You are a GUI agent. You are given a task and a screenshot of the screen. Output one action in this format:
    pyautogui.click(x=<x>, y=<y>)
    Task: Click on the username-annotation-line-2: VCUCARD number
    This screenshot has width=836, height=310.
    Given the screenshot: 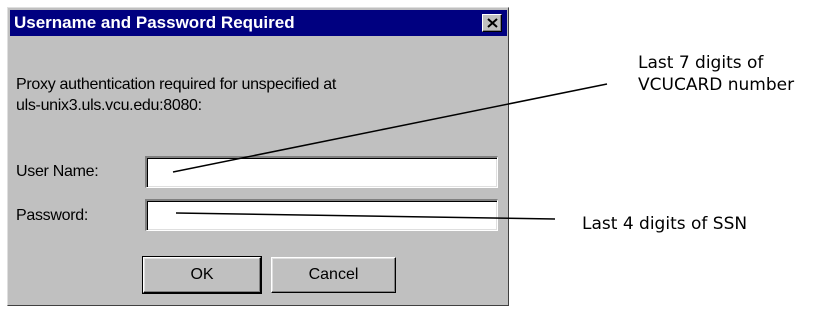 What is the action you would take?
    pyautogui.click(x=716, y=85)
    